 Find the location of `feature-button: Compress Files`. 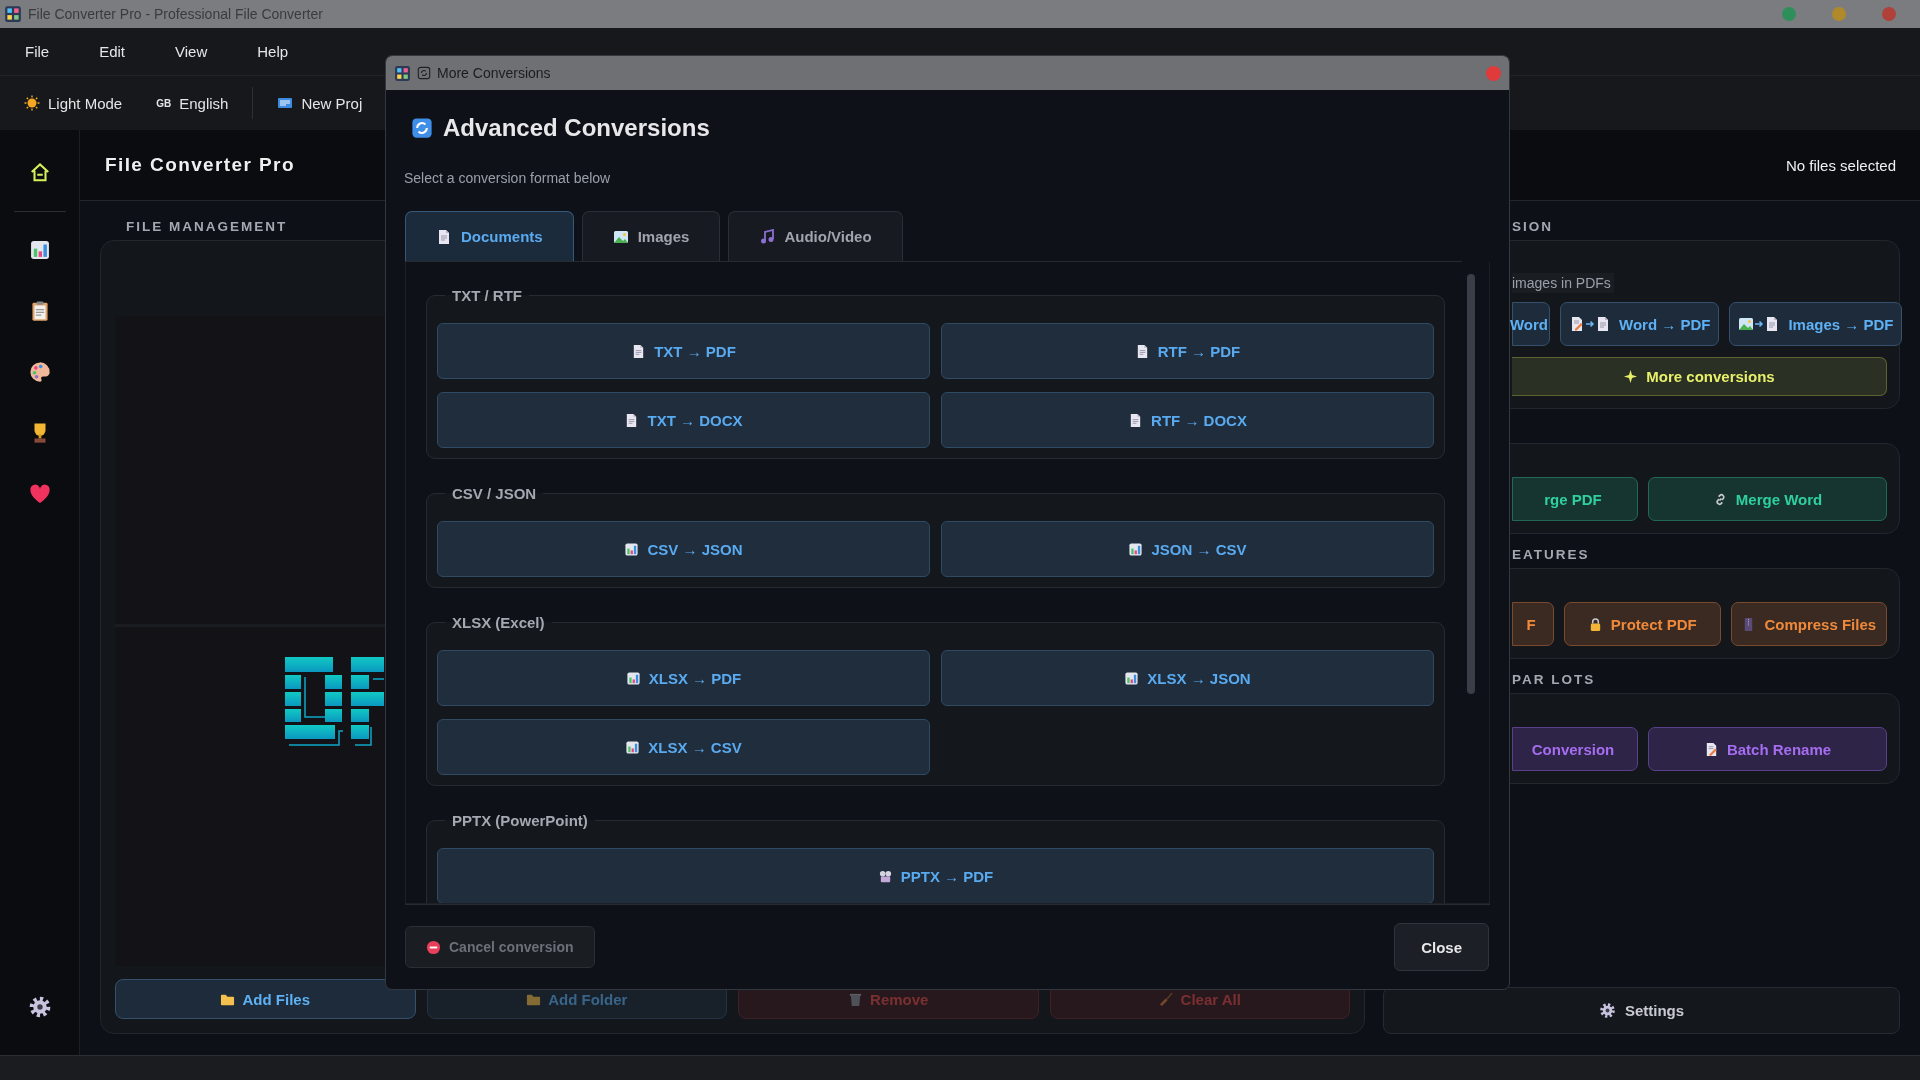

feature-button: Compress Files is located at coordinates (1808, 624).